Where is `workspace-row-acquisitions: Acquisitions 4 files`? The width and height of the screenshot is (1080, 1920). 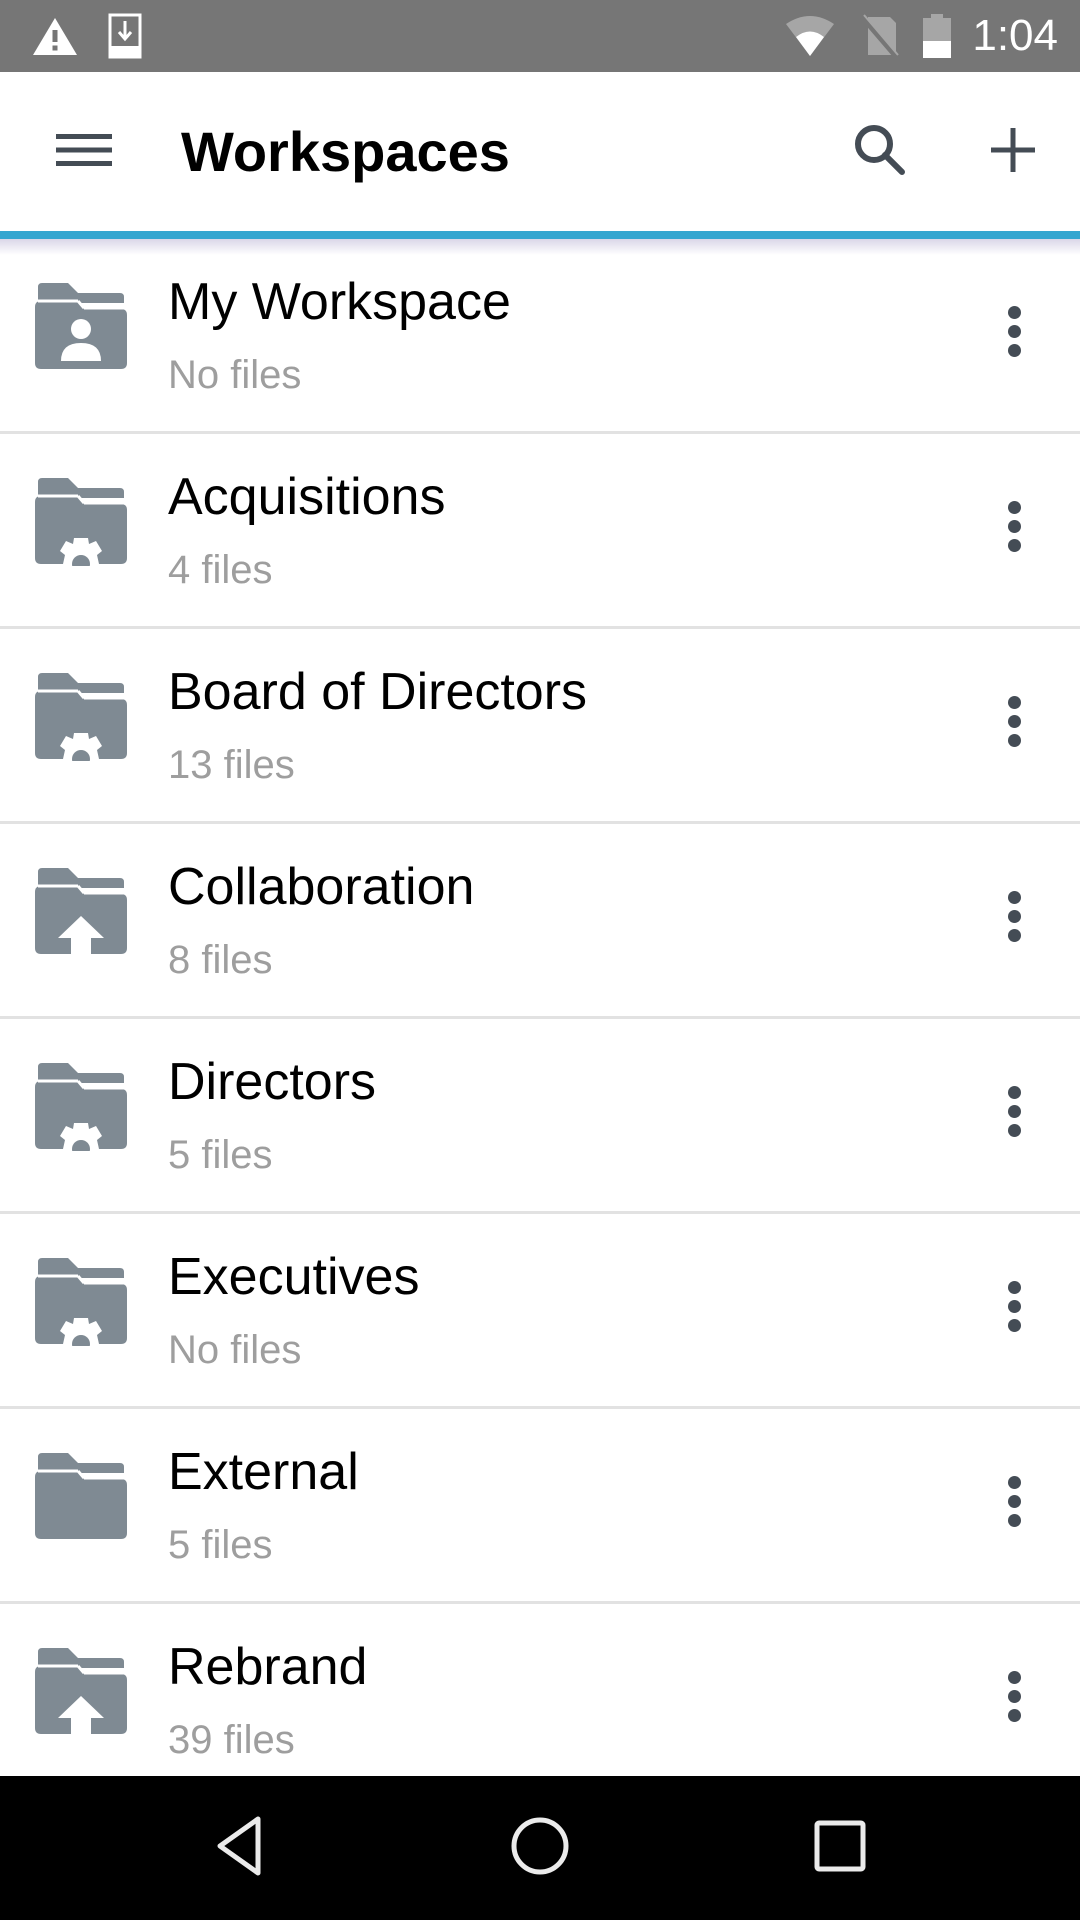
workspace-row-acquisitions: Acquisitions 4 files is located at coordinates (540, 531).